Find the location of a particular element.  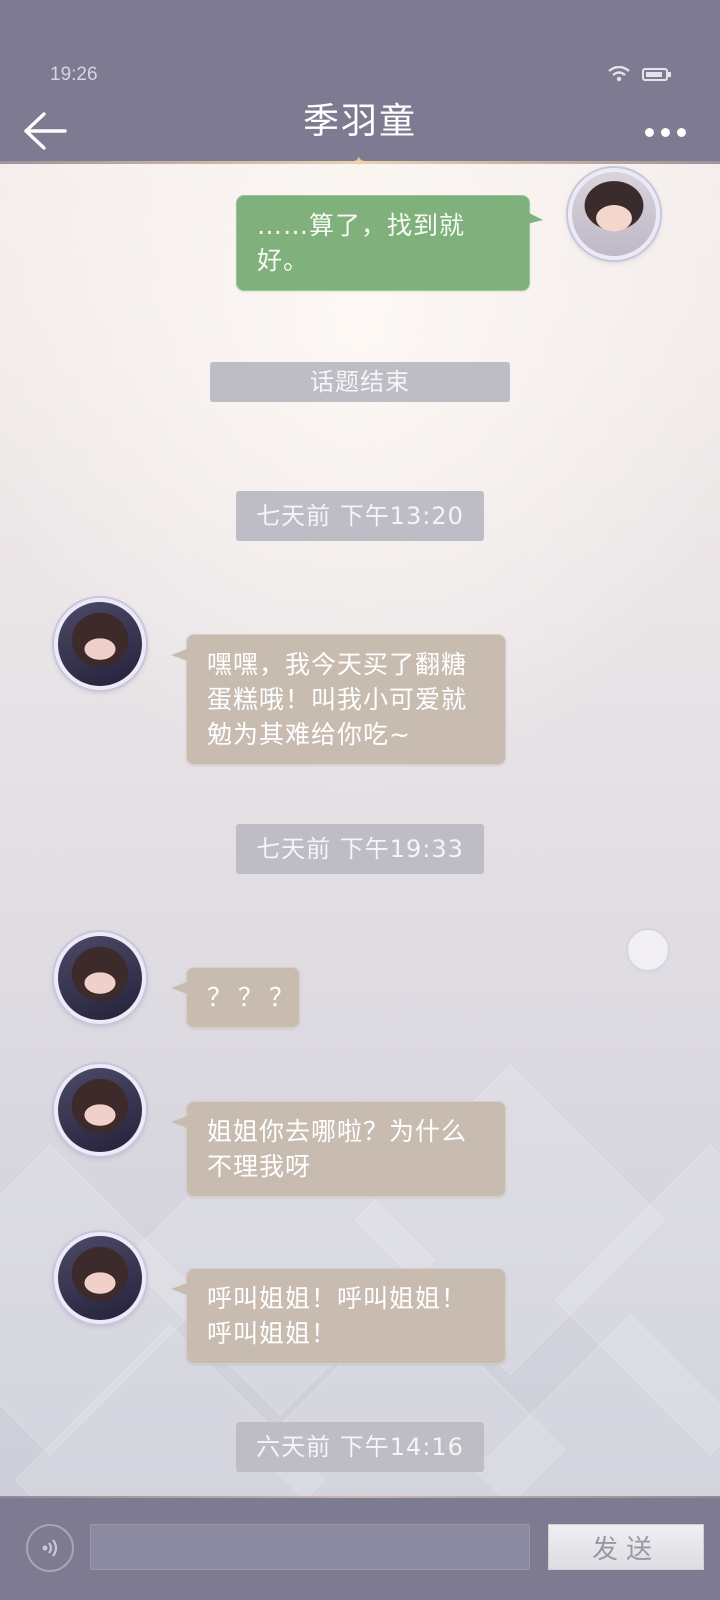

status-icons is located at coordinates (639, 74).